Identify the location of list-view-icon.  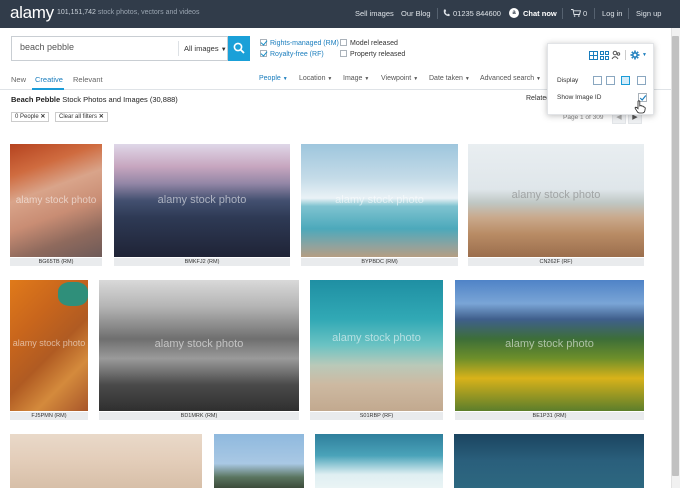
(593, 55).